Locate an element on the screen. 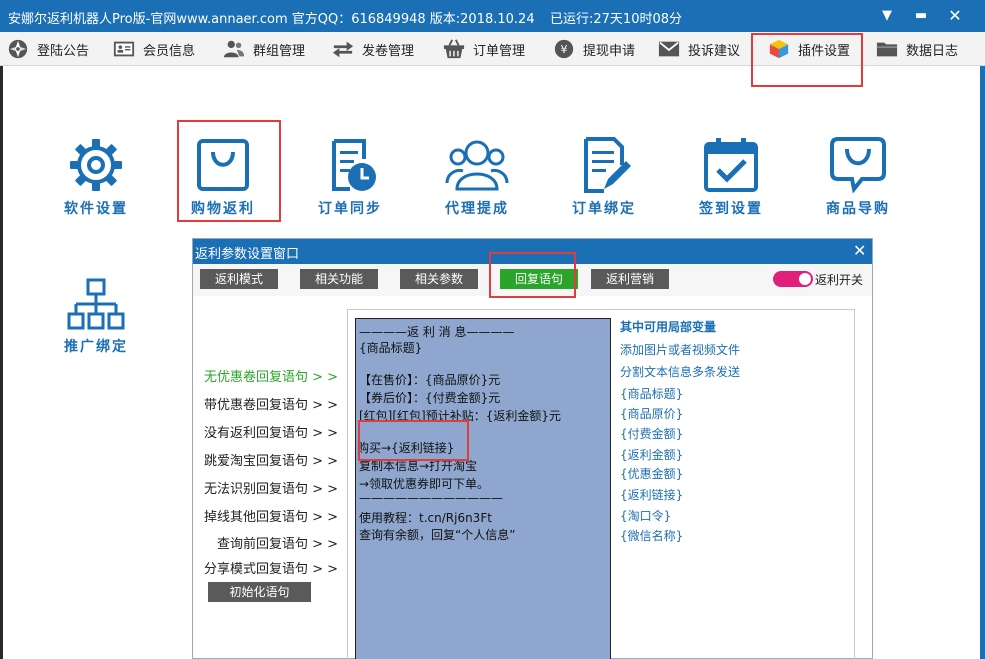 The width and height of the screenshot is (985, 659). side-item-no-rebate-reply: 没有返利回复语句 > > is located at coordinates (271, 431).